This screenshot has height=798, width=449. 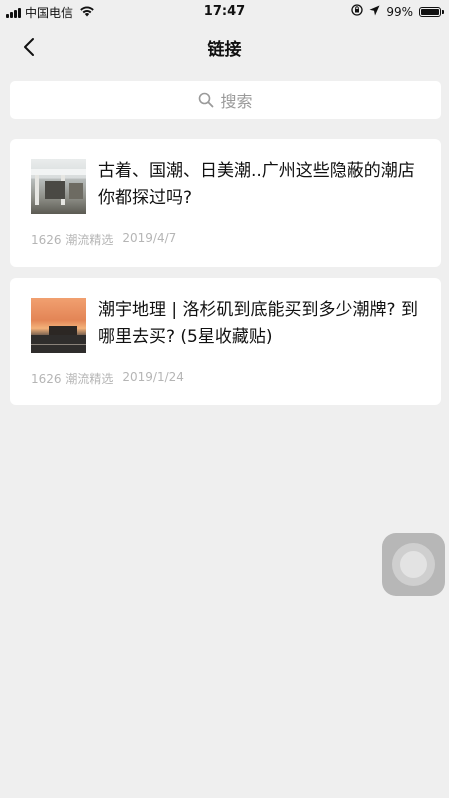 I want to click on orientation-lock-icon, so click(x=357, y=11).